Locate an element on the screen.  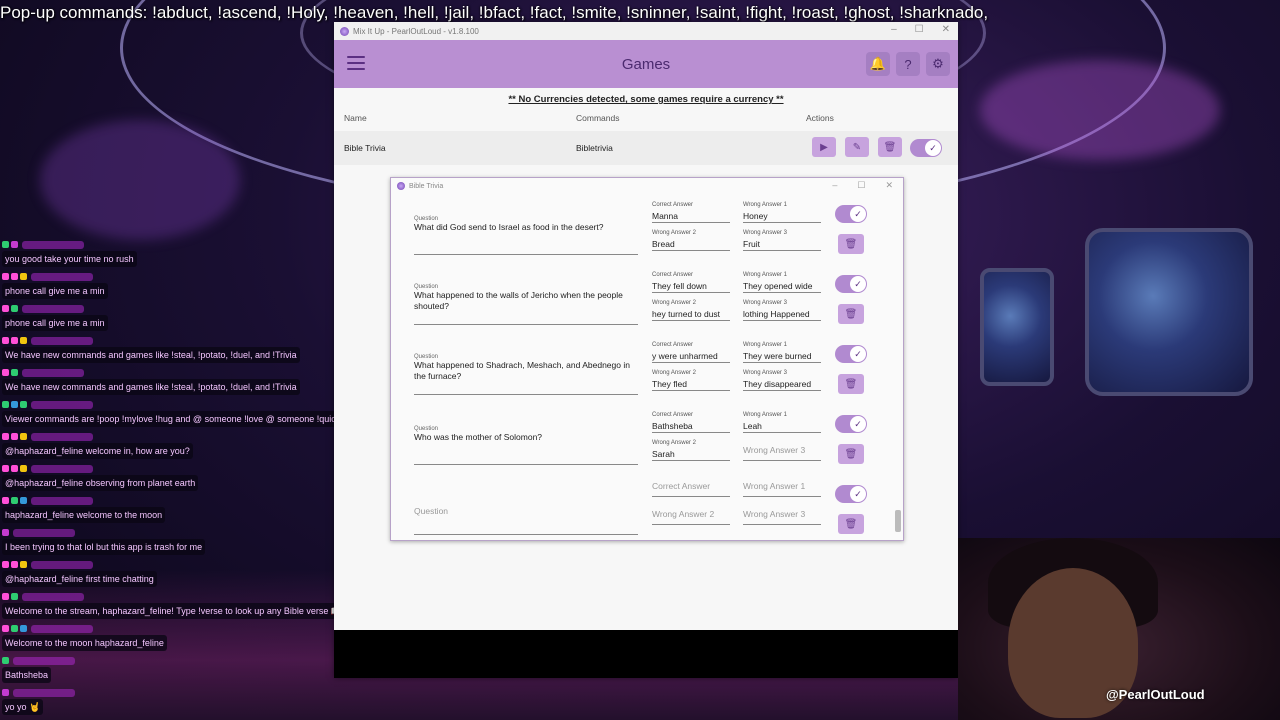
hamburger-icon is located at coordinates (356, 63).